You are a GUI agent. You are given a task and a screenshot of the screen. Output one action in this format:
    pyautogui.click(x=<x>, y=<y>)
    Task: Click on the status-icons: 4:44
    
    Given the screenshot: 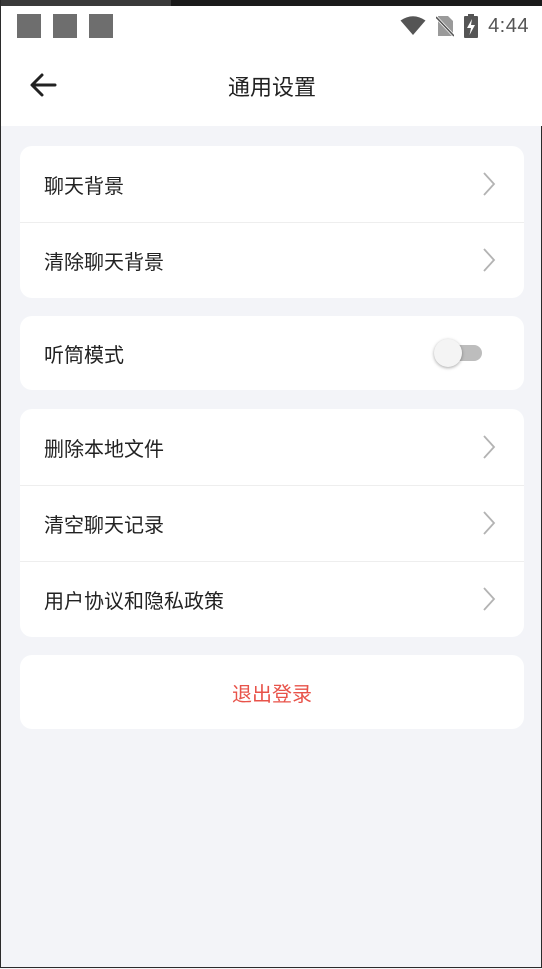 What is the action you would take?
    pyautogui.click(x=464, y=26)
    